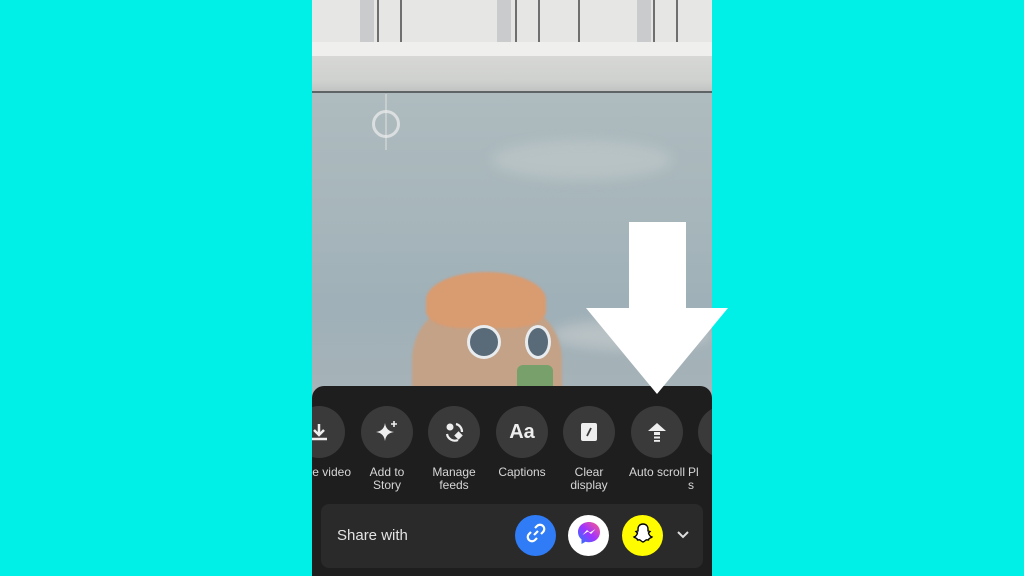 Image resolution: width=1024 pixels, height=576 pixels. I want to click on more-share-options-button, so click(683, 536).